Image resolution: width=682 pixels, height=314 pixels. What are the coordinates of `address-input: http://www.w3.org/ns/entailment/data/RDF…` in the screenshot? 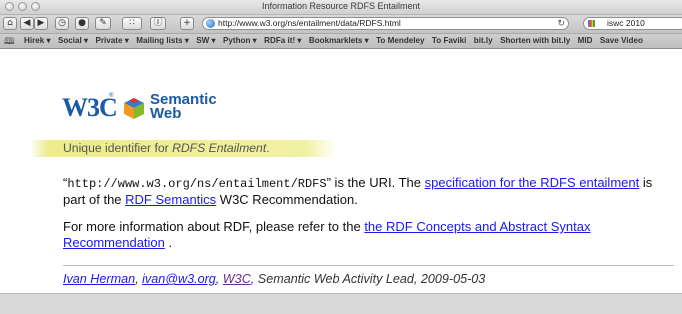 It's located at (309, 23).